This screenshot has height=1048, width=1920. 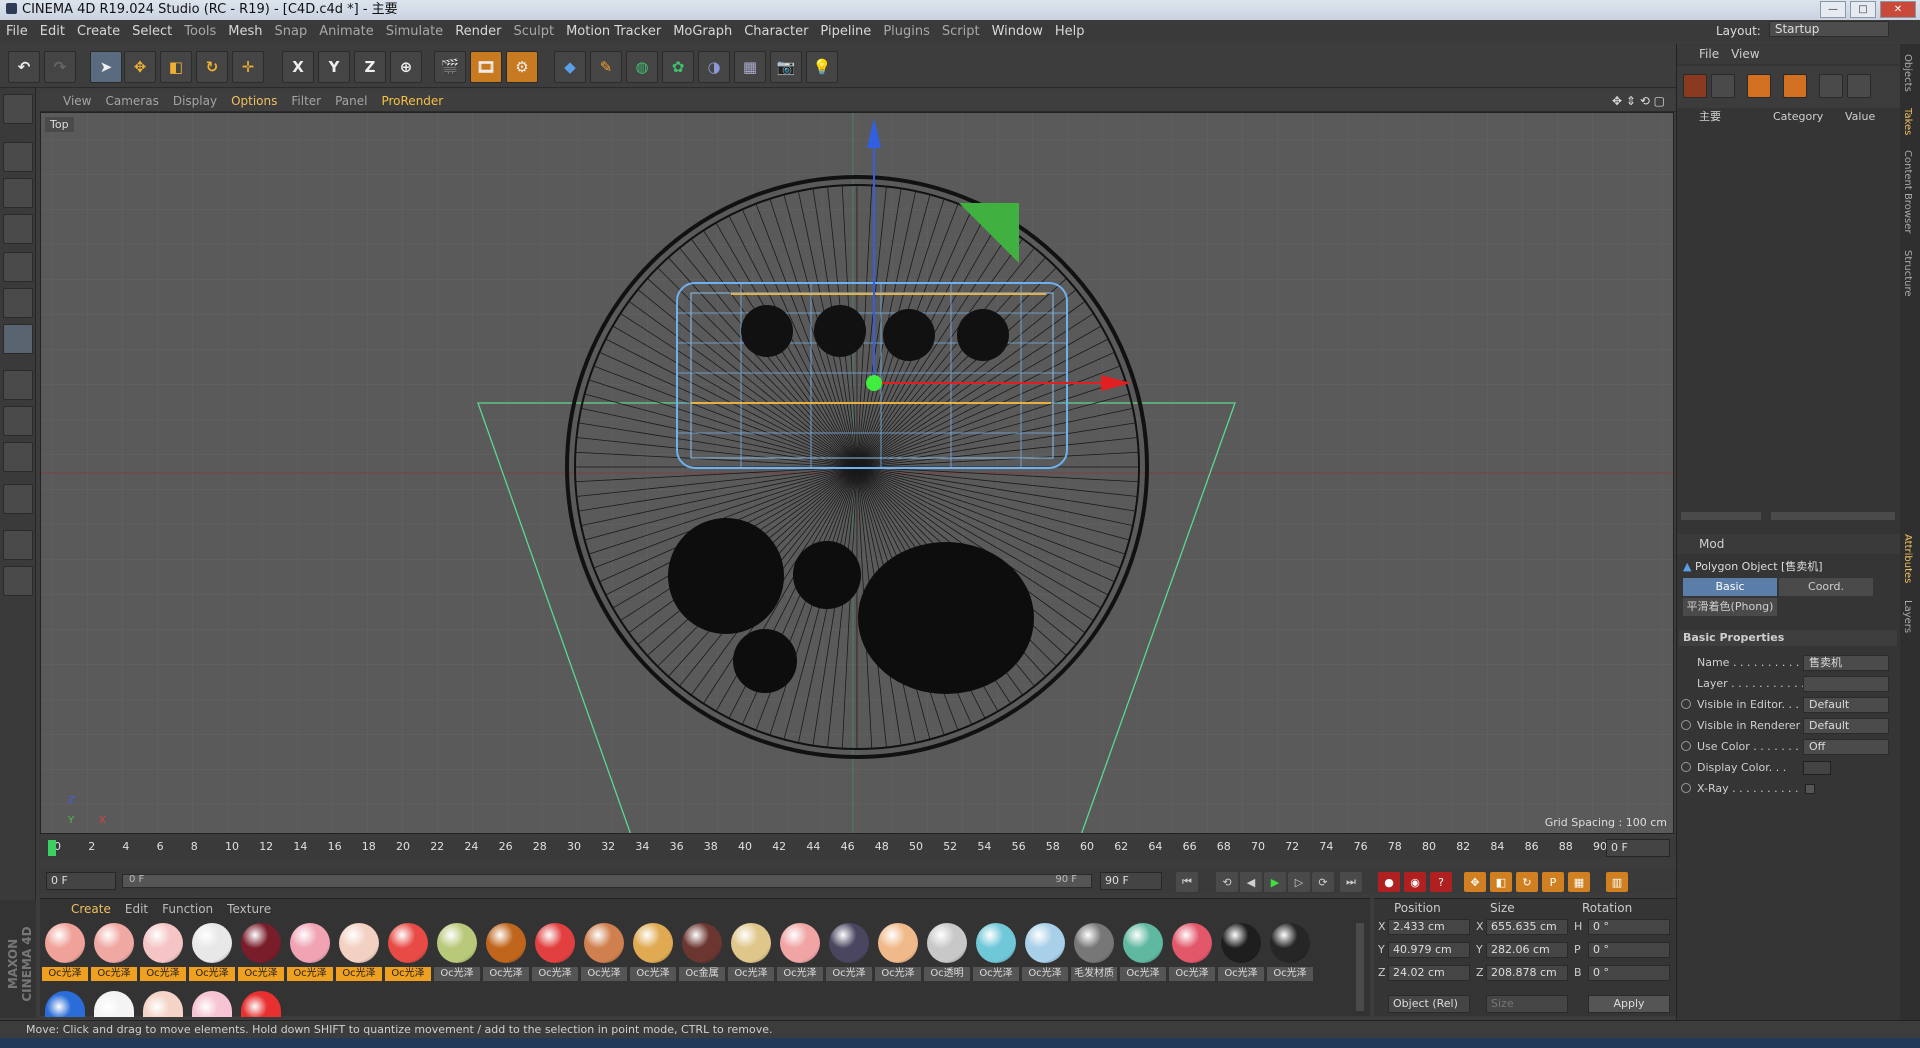 What do you see at coordinates (406, 67) in the screenshot?
I see `world-coordinate-icon: ⊕` at bounding box center [406, 67].